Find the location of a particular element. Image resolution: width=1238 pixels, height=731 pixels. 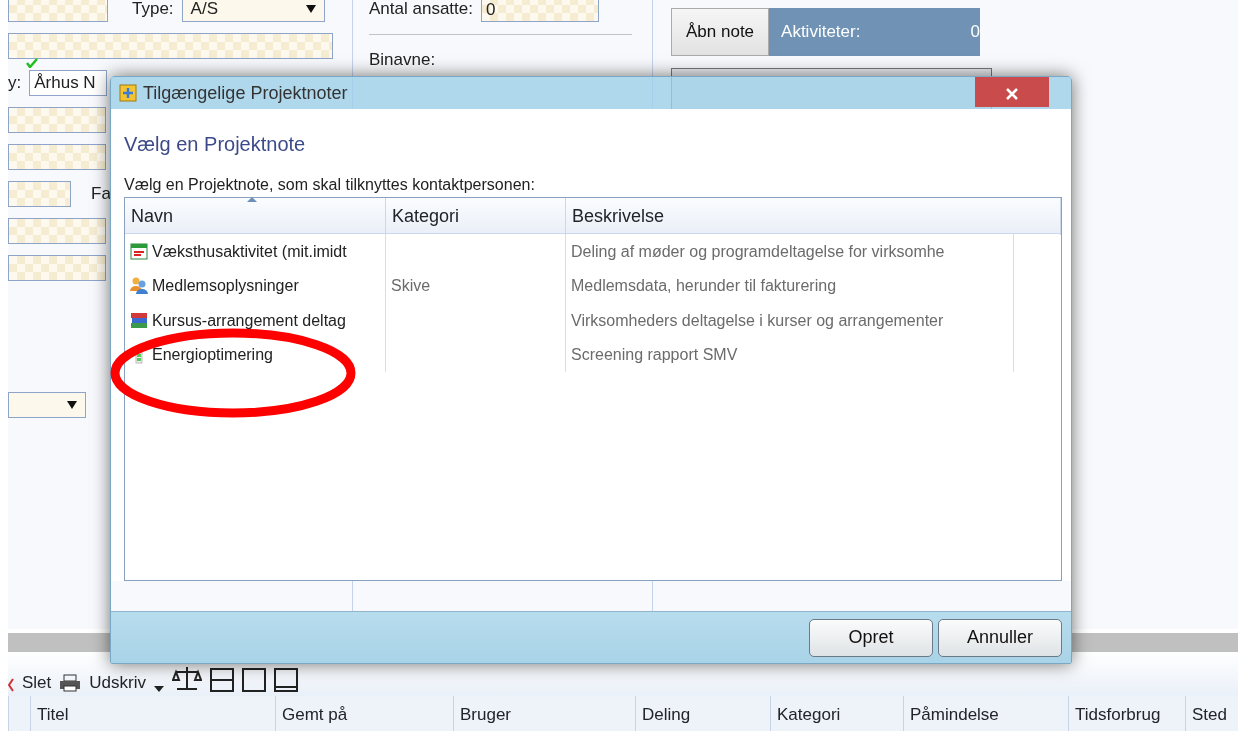

select-field is located at coordinates (47, 405).